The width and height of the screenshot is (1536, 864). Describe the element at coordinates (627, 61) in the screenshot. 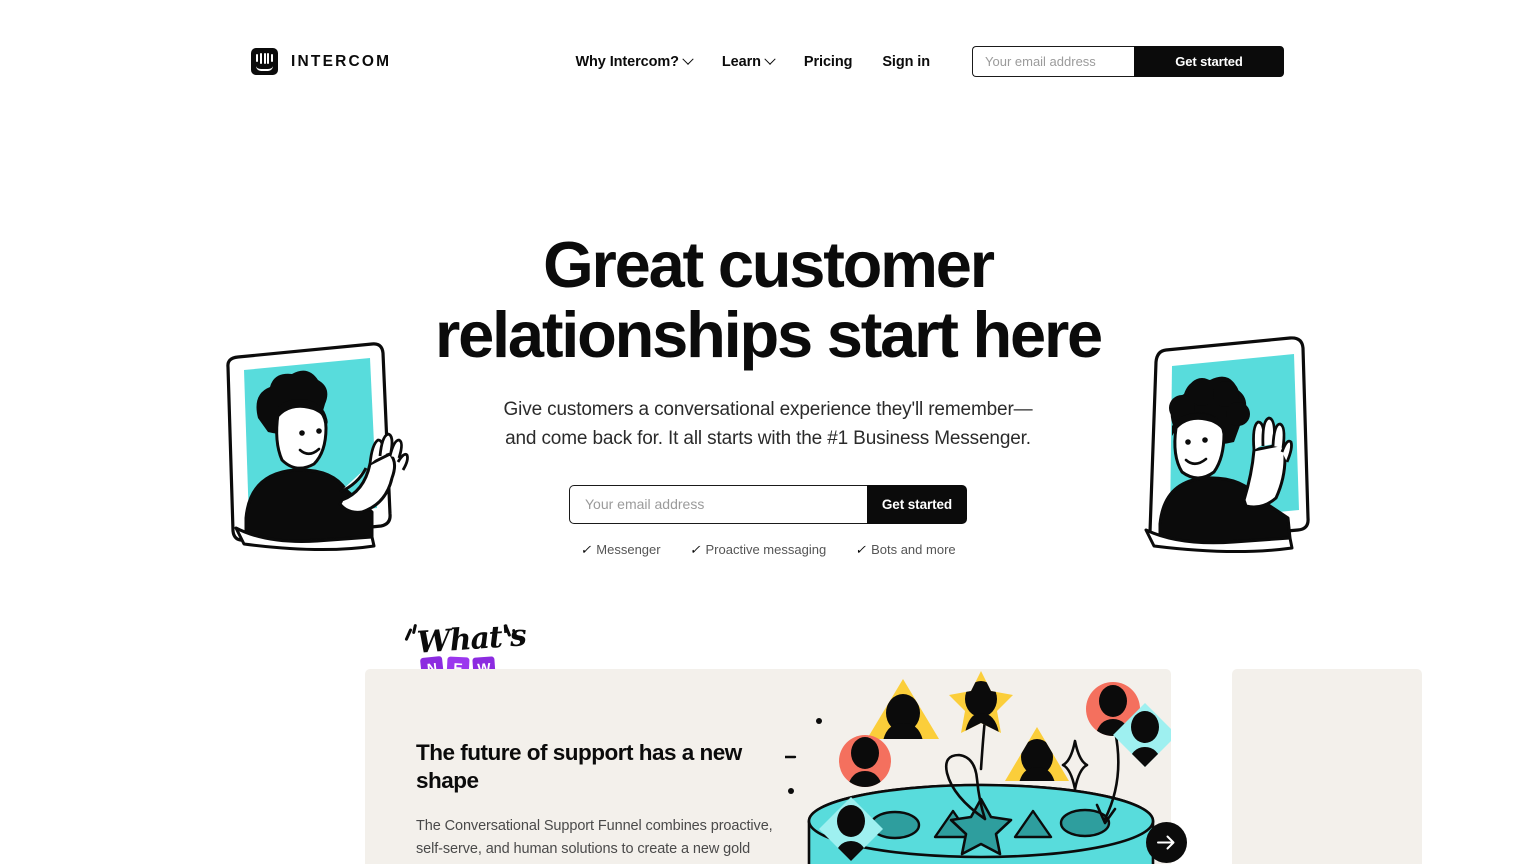

I see `nav-item-label: Why Intercom?` at that location.